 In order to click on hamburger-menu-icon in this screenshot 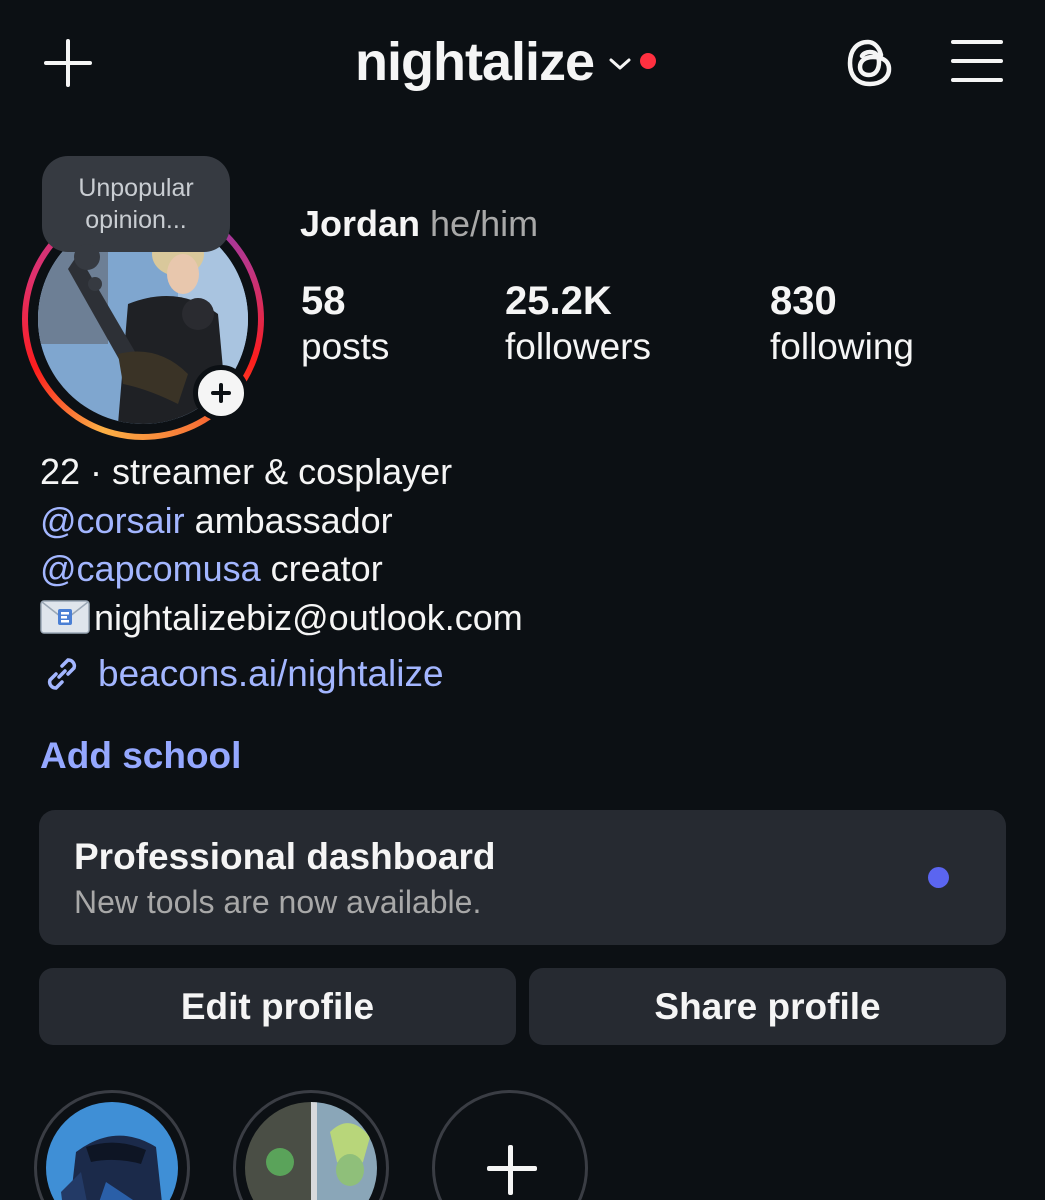, I will do `click(977, 62)`.